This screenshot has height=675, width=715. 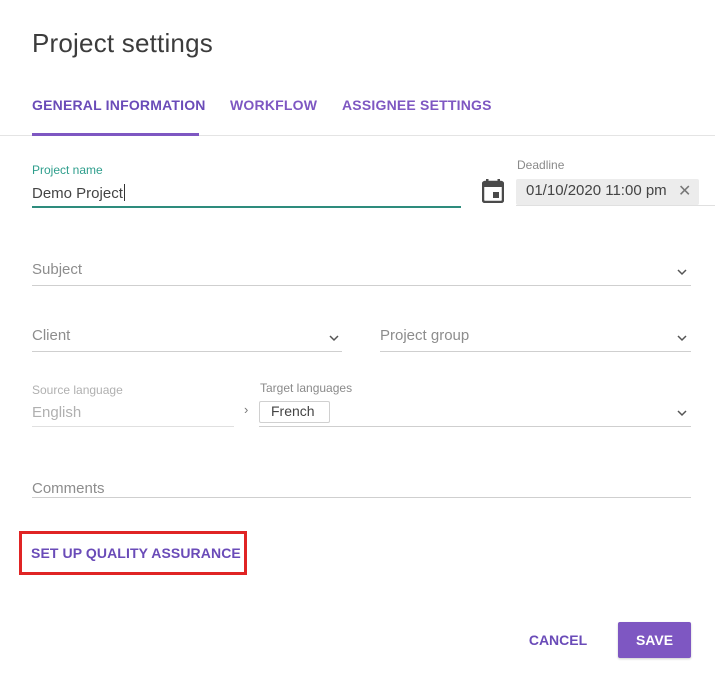 I want to click on cancel-button: CANCEL, so click(x=558, y=640).